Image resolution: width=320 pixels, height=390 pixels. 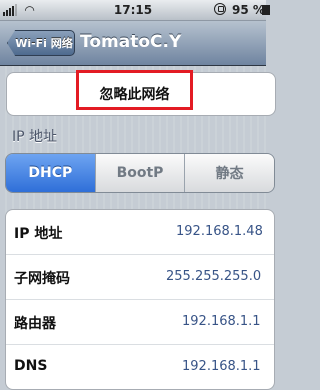 I want to click on status-bar: ◠ 17:15 95 %, so click(x=135, y=10).